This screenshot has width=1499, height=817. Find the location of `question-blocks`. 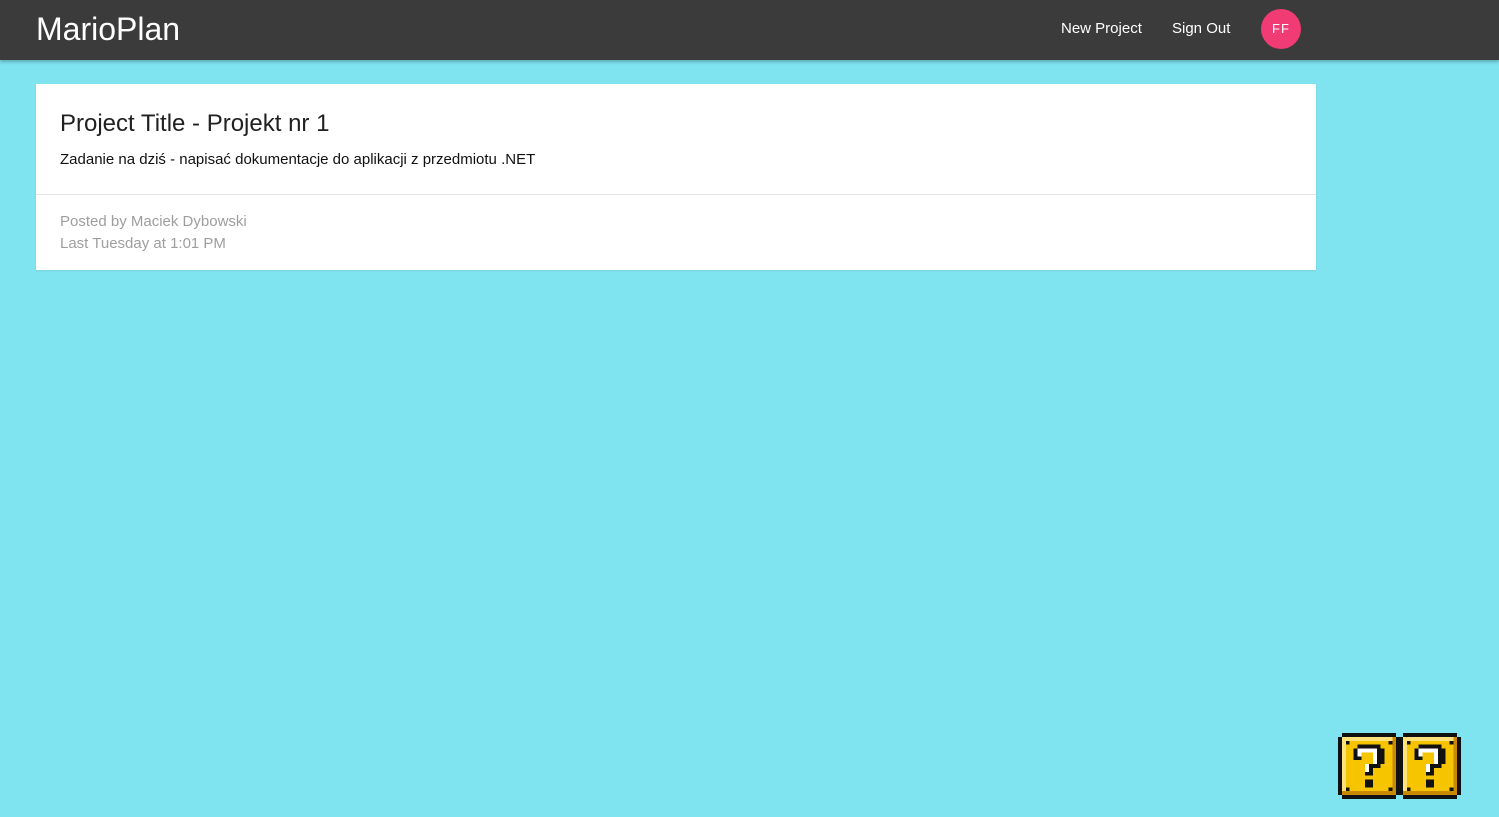

question-blocks is located at coordinates (1400, 766).